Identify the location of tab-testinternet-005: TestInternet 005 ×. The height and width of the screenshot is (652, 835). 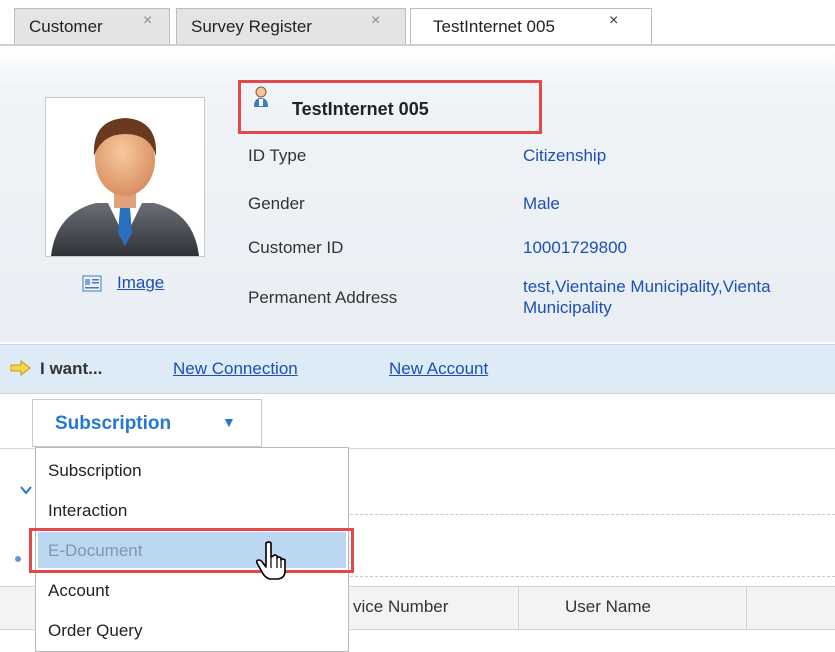
(531, 26).